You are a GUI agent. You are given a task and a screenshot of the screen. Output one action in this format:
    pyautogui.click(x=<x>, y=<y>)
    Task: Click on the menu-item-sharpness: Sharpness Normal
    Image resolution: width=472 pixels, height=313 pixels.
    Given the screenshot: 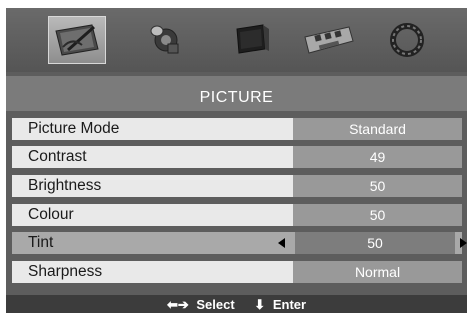 What is the action you would take?
    pyautogui.click(x=237, y=272)
    